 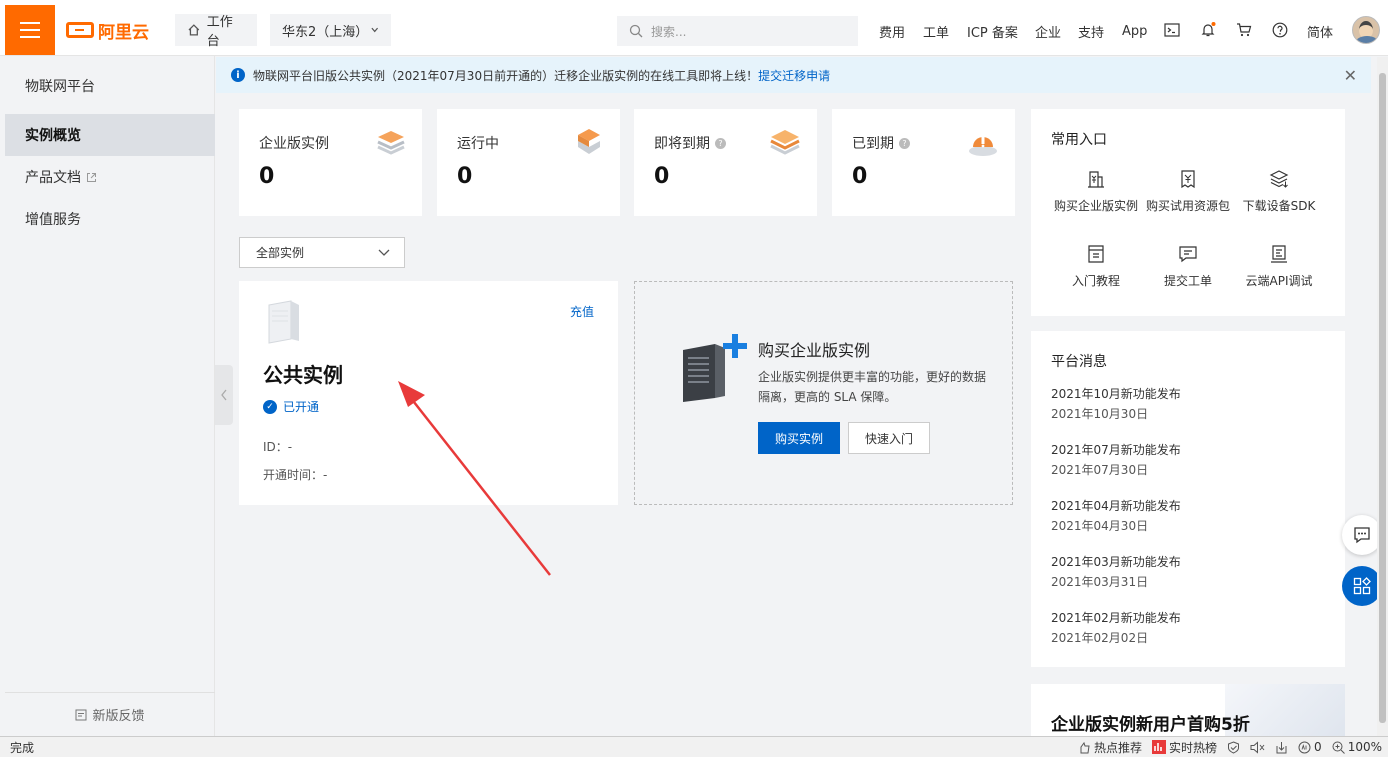 What do you see at coordinates (1096, 191) in the screenshot?
I see `quick-buy-enterprise: 购买企业版实例` at bounding box center [1096, 191].